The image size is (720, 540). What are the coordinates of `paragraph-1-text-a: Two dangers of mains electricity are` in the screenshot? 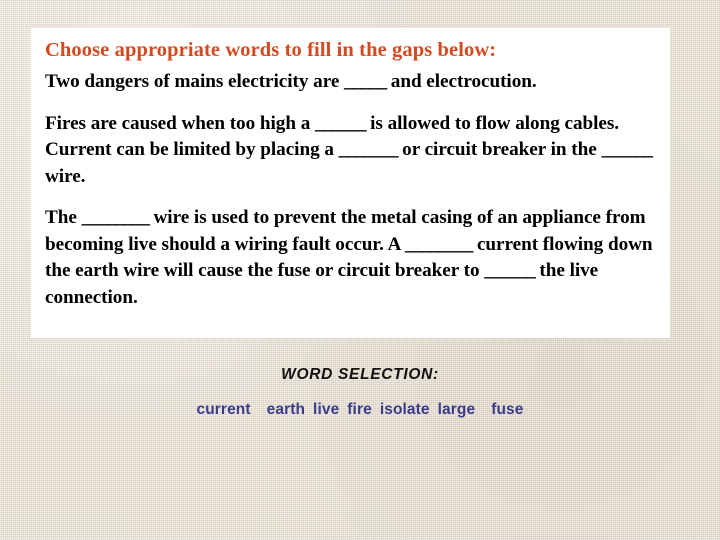 It's located at (195, 81).